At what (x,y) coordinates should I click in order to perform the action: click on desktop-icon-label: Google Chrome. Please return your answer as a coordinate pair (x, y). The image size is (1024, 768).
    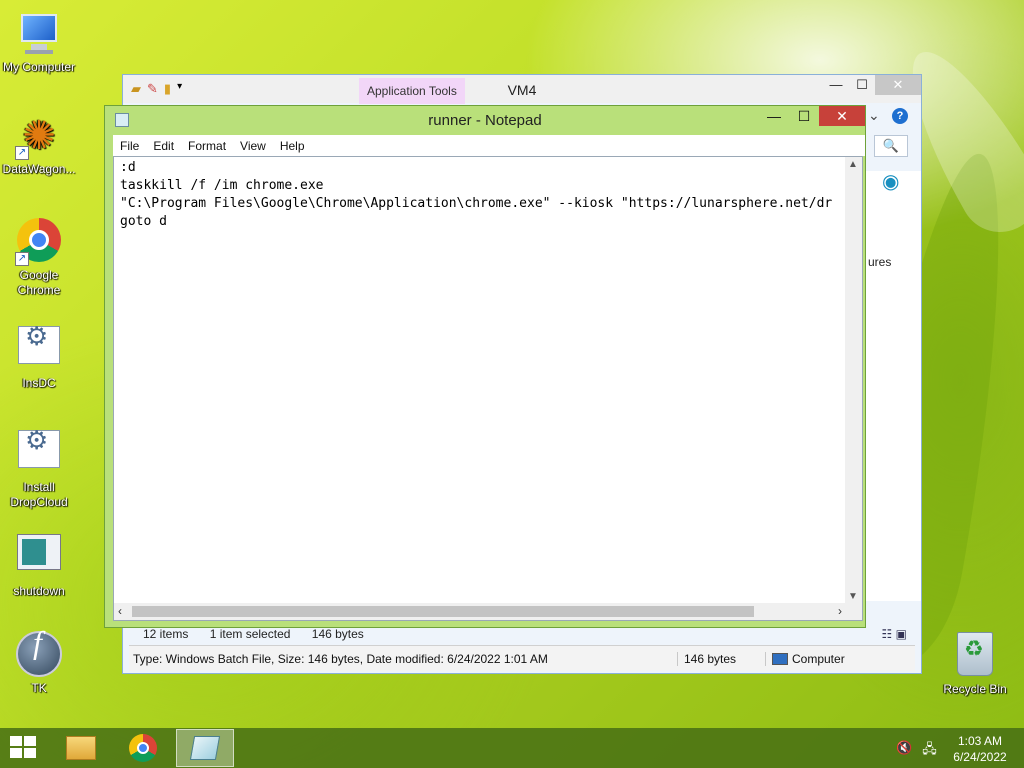
    Looking at the image, I should click on (39, 282).